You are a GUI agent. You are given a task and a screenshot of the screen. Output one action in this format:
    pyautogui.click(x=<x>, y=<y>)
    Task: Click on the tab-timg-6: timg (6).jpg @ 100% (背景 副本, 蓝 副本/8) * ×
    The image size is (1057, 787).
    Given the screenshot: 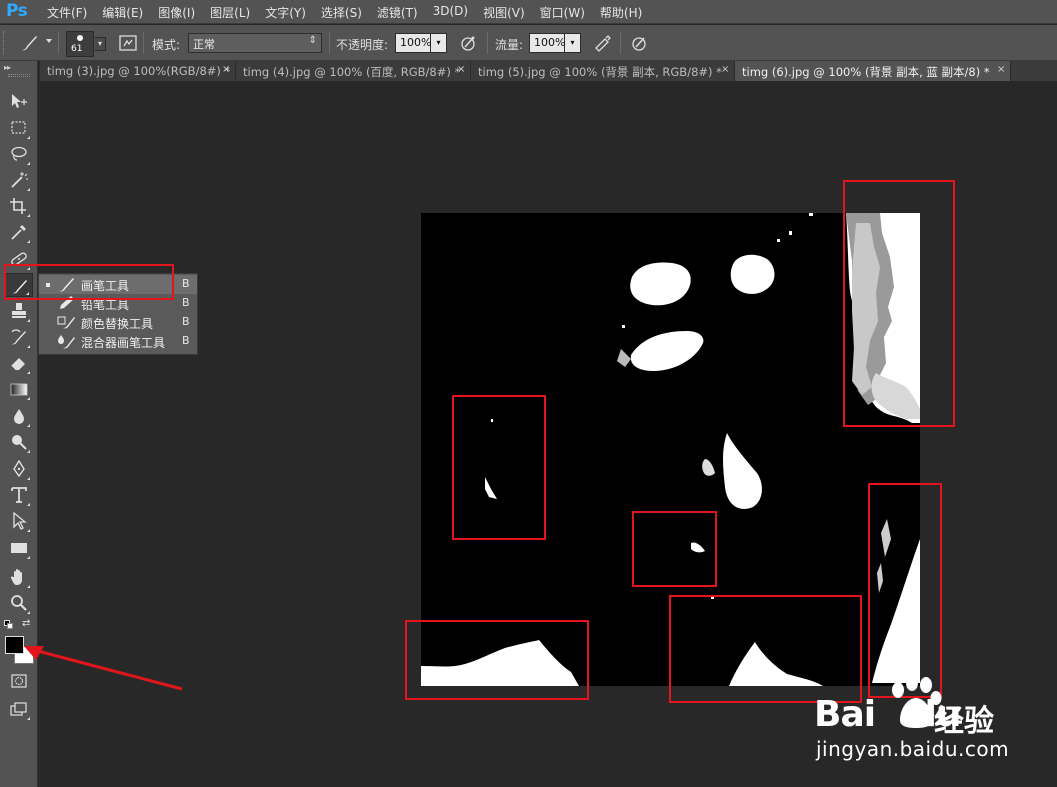 What is the action you would take?
    pyautogui.click(x=873, y=71)
    